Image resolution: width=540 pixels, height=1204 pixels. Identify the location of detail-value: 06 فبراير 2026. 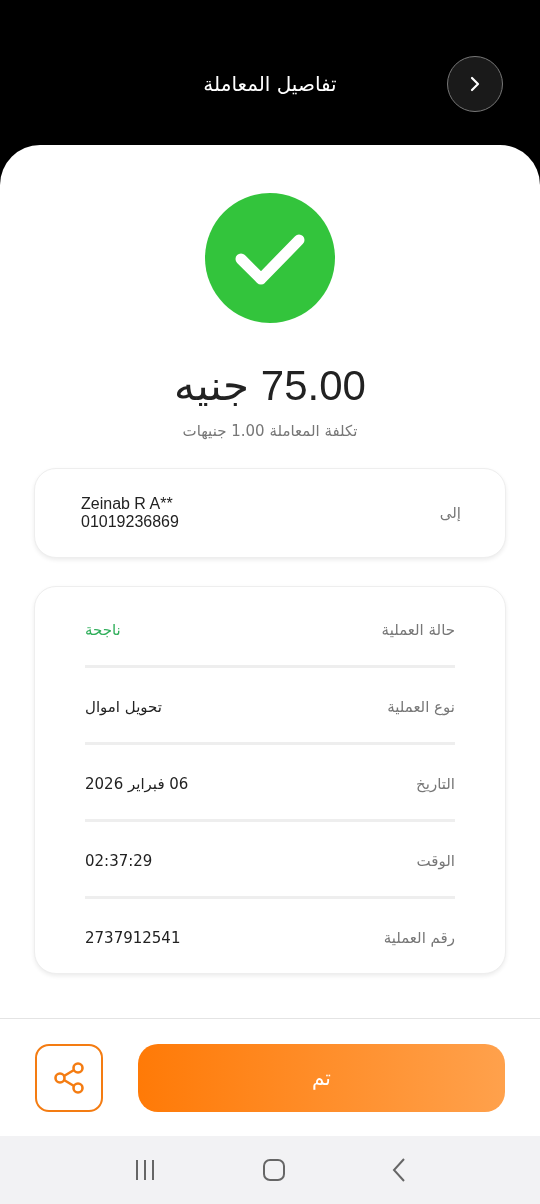
(137, 784).